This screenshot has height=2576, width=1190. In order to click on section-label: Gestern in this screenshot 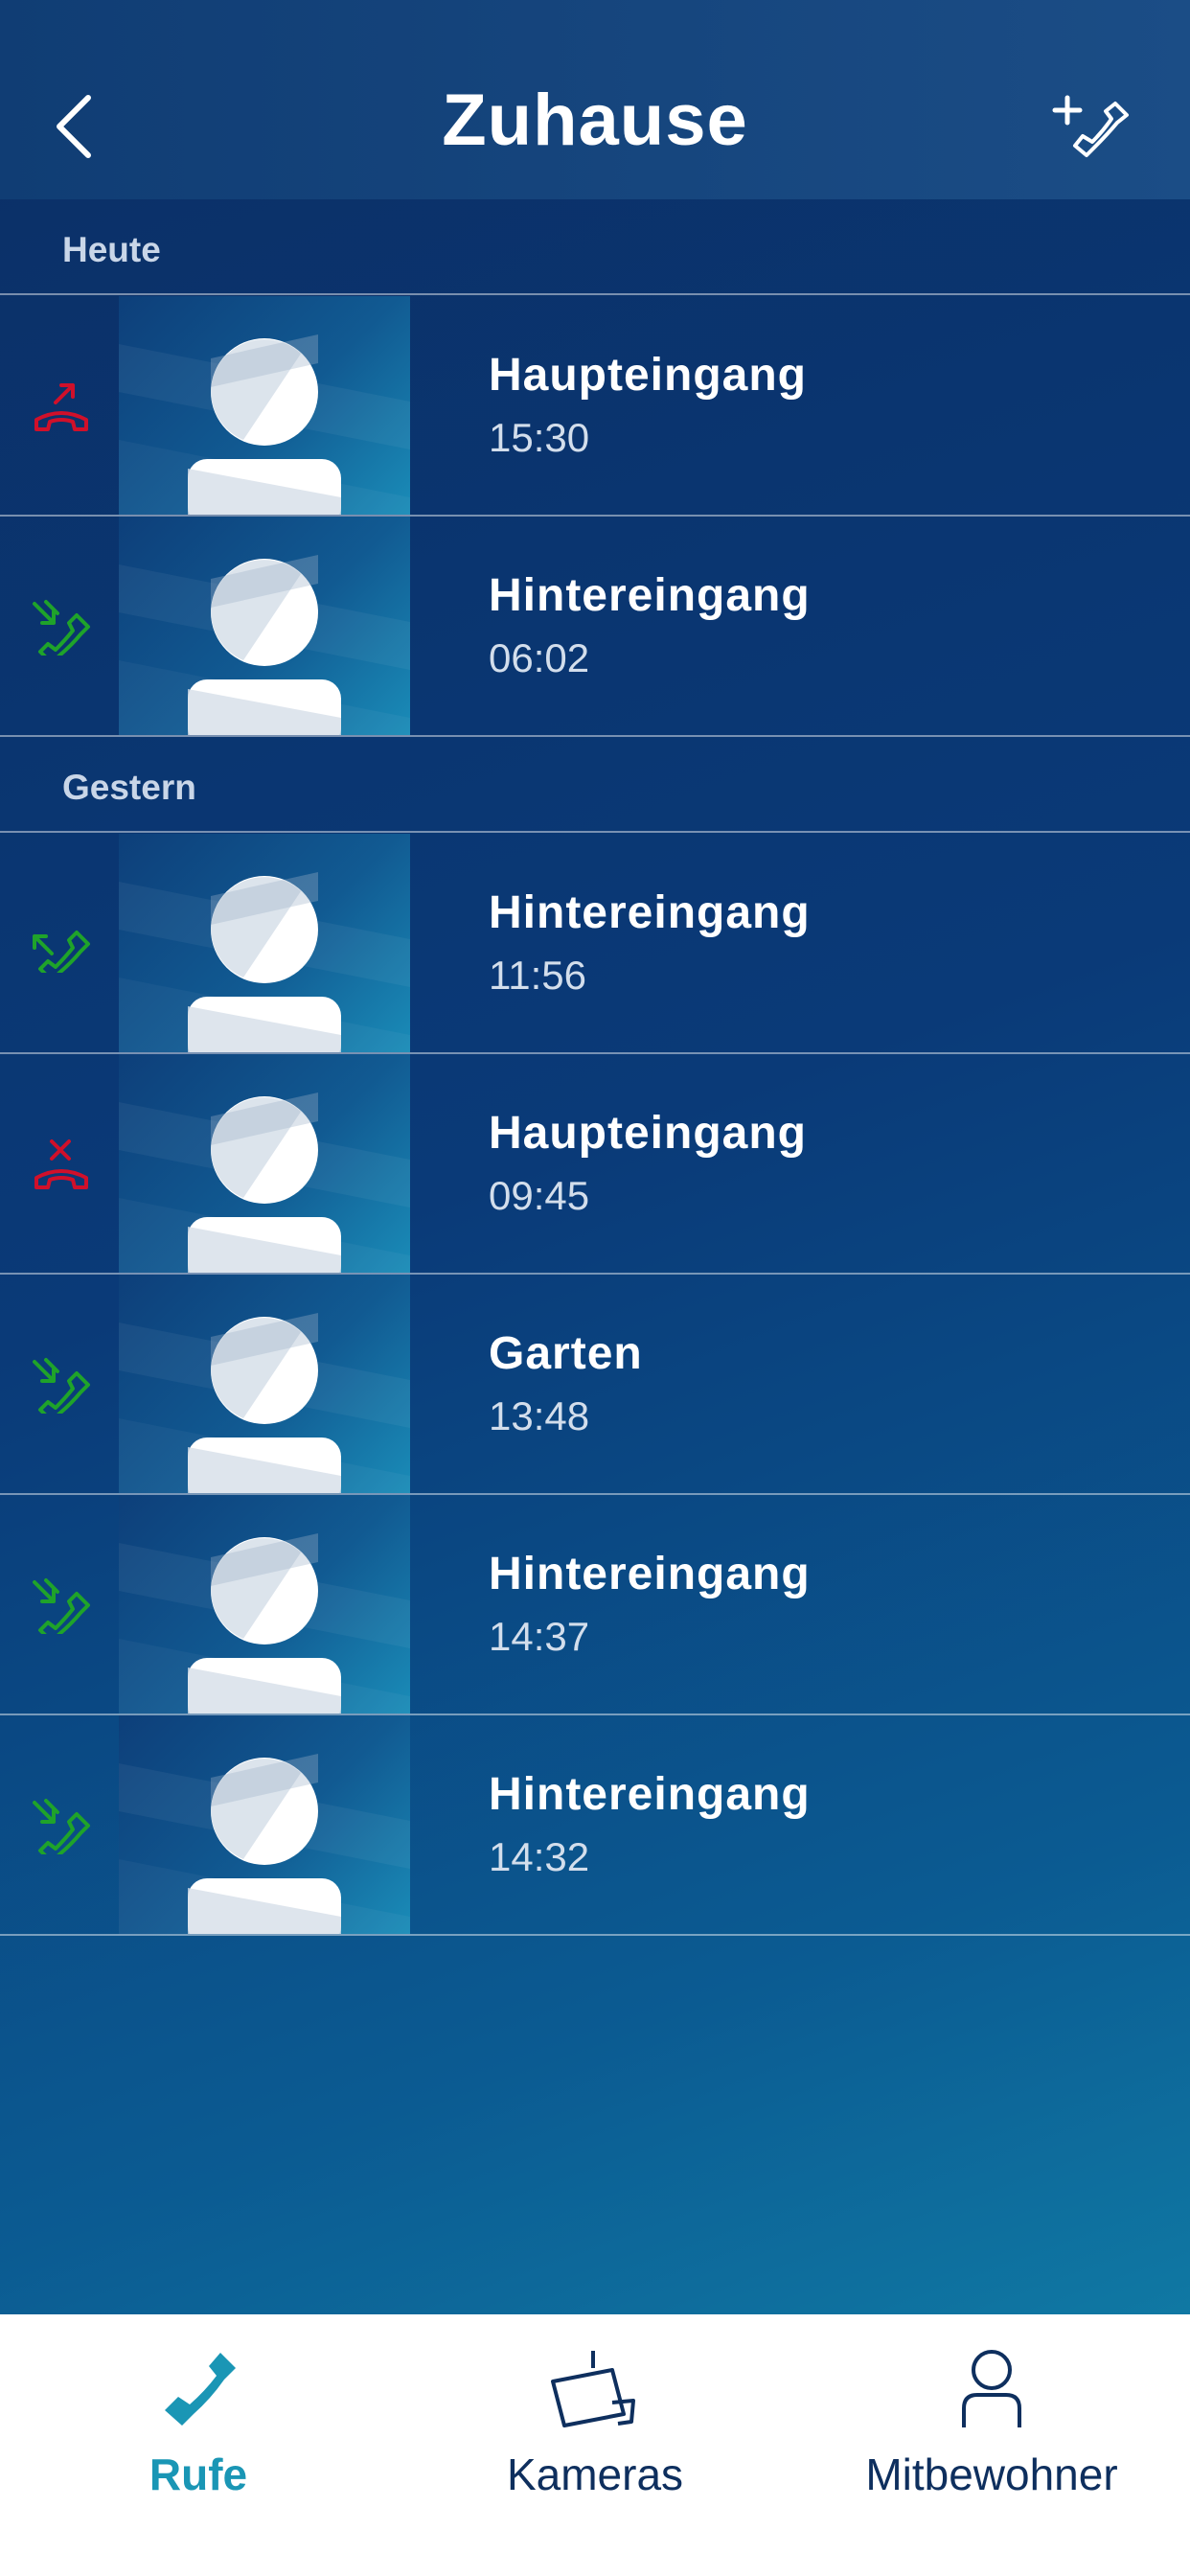, I will do `click(129, 787)`.